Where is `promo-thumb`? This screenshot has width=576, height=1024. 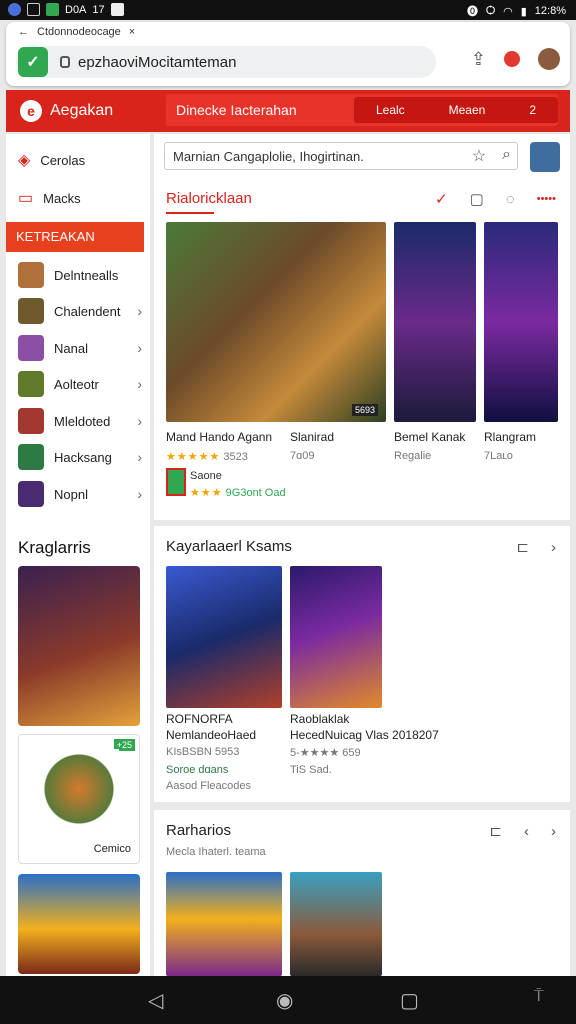 promo-thumb is located at coordinates (176, 482).